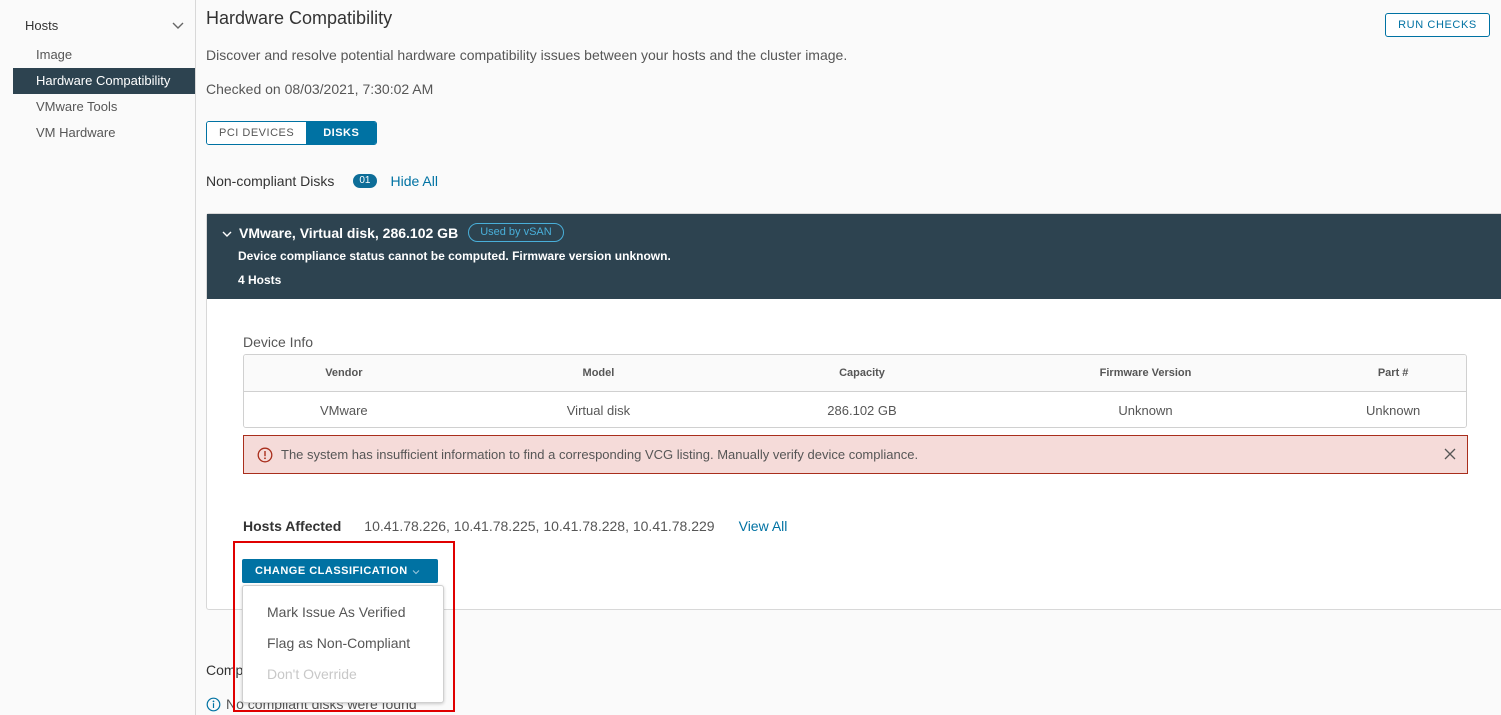 This screenshot has height=715, width=1501. What do you see at coordinates (598, 410) in the screenshot?
I see `cell-model: Virtual disk` at bounding box center [598, 410].